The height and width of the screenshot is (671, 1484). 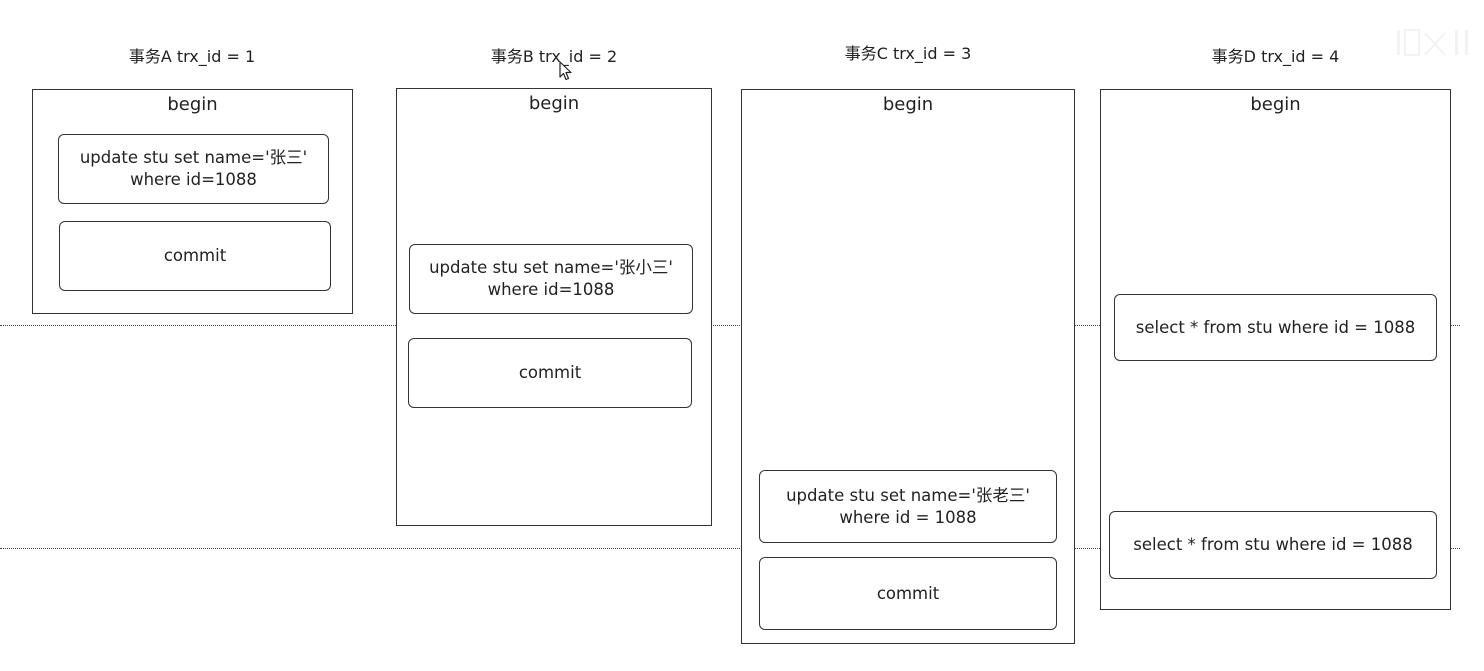 What do you see at coordinates (192, 104) in the screenshot?
I see `transaction-a-begin: begin` at bounding box center [192, 104].